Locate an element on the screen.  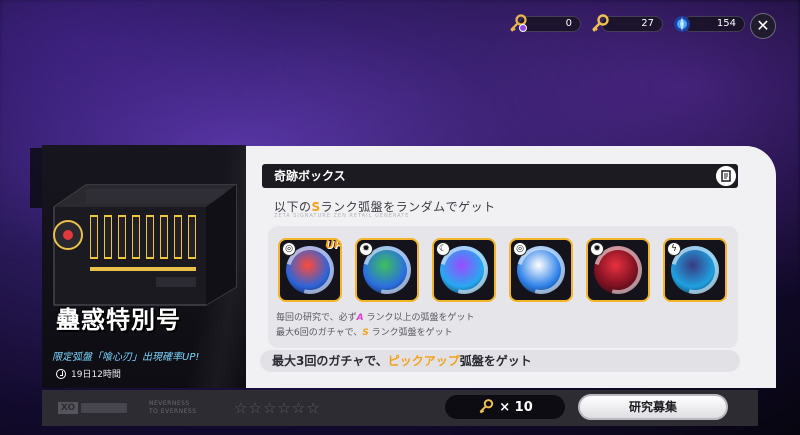
moon-icon: ☾ is located at coordinates (443, 249).